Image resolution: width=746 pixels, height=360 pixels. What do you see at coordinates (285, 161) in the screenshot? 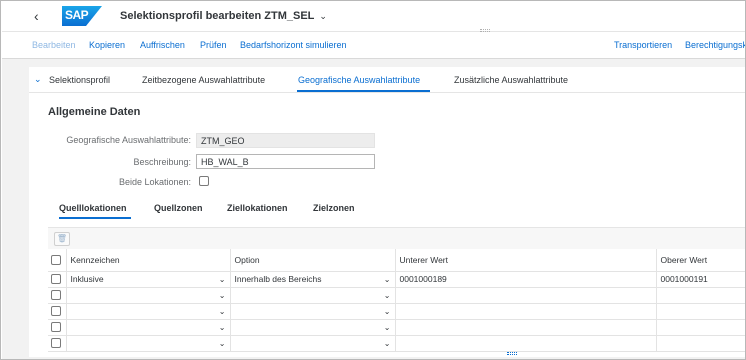
I see `description-input: HB_WAL_B` at bounding box center [285, 161].